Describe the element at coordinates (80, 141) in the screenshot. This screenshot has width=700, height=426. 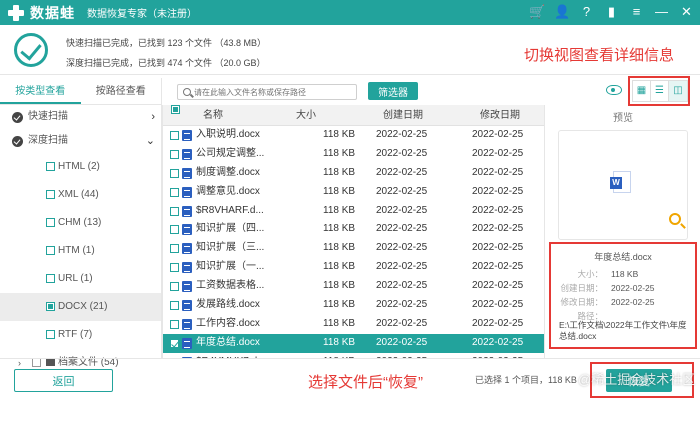
I see `deep-scan-node: 深度扫描 ⌄` at that location.